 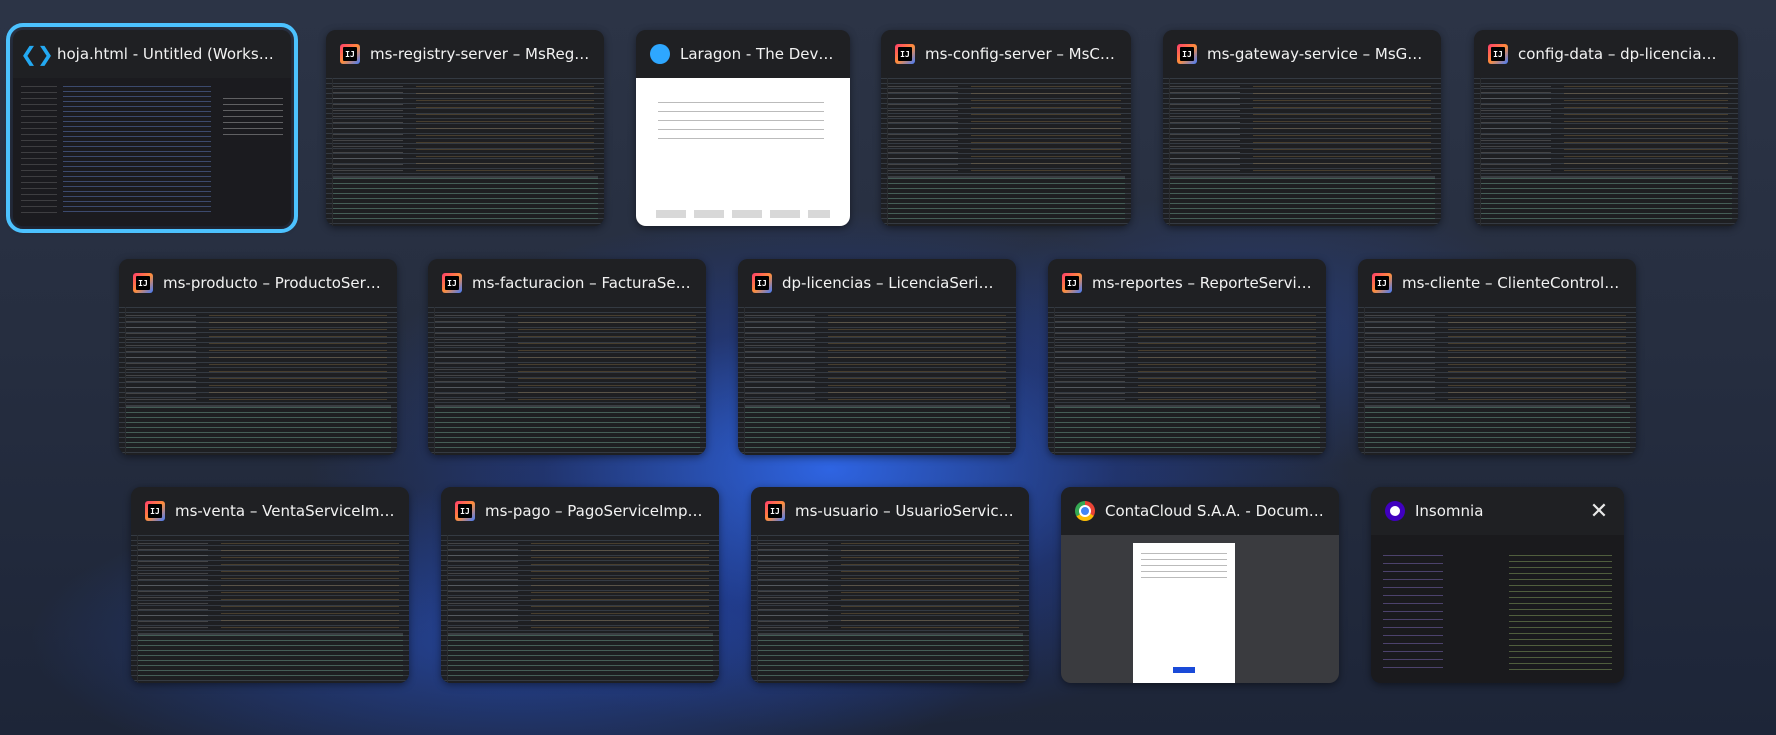 What do you see at coordinates (1395, 511) in the screenshot?
I see `insomnia-icon` at bounding box center [1395, 511].